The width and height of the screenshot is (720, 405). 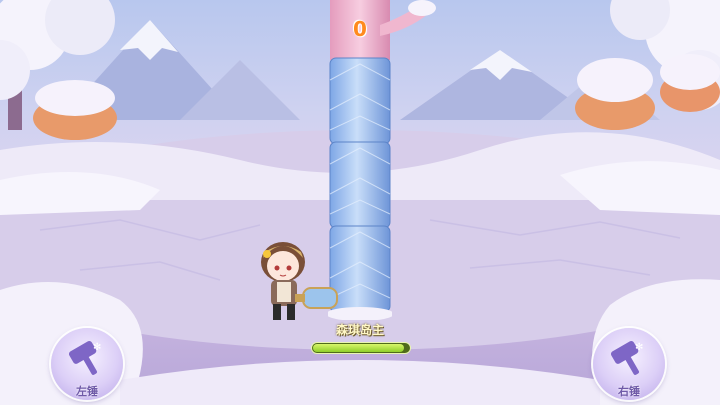 What do you see at coordinates (87, 391) in the screenshot?
I see `left-hammer-label: 左锤` at bounding box center [87, 391].